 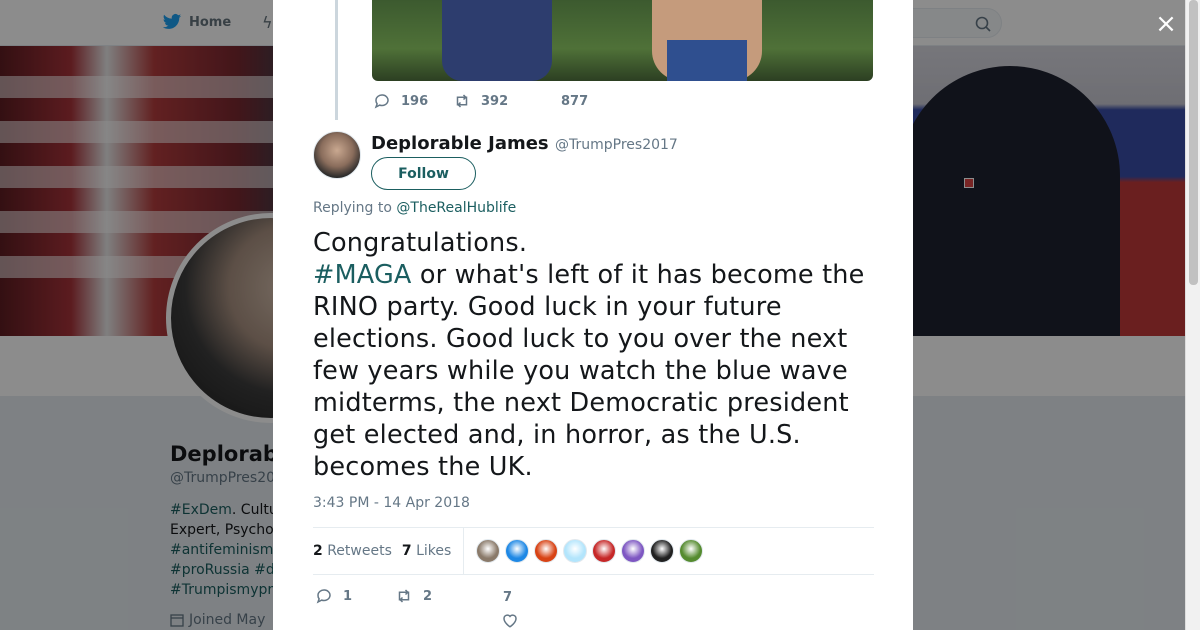 I want to click on parent-retweet-button: 392, so click(x=507, y=101).